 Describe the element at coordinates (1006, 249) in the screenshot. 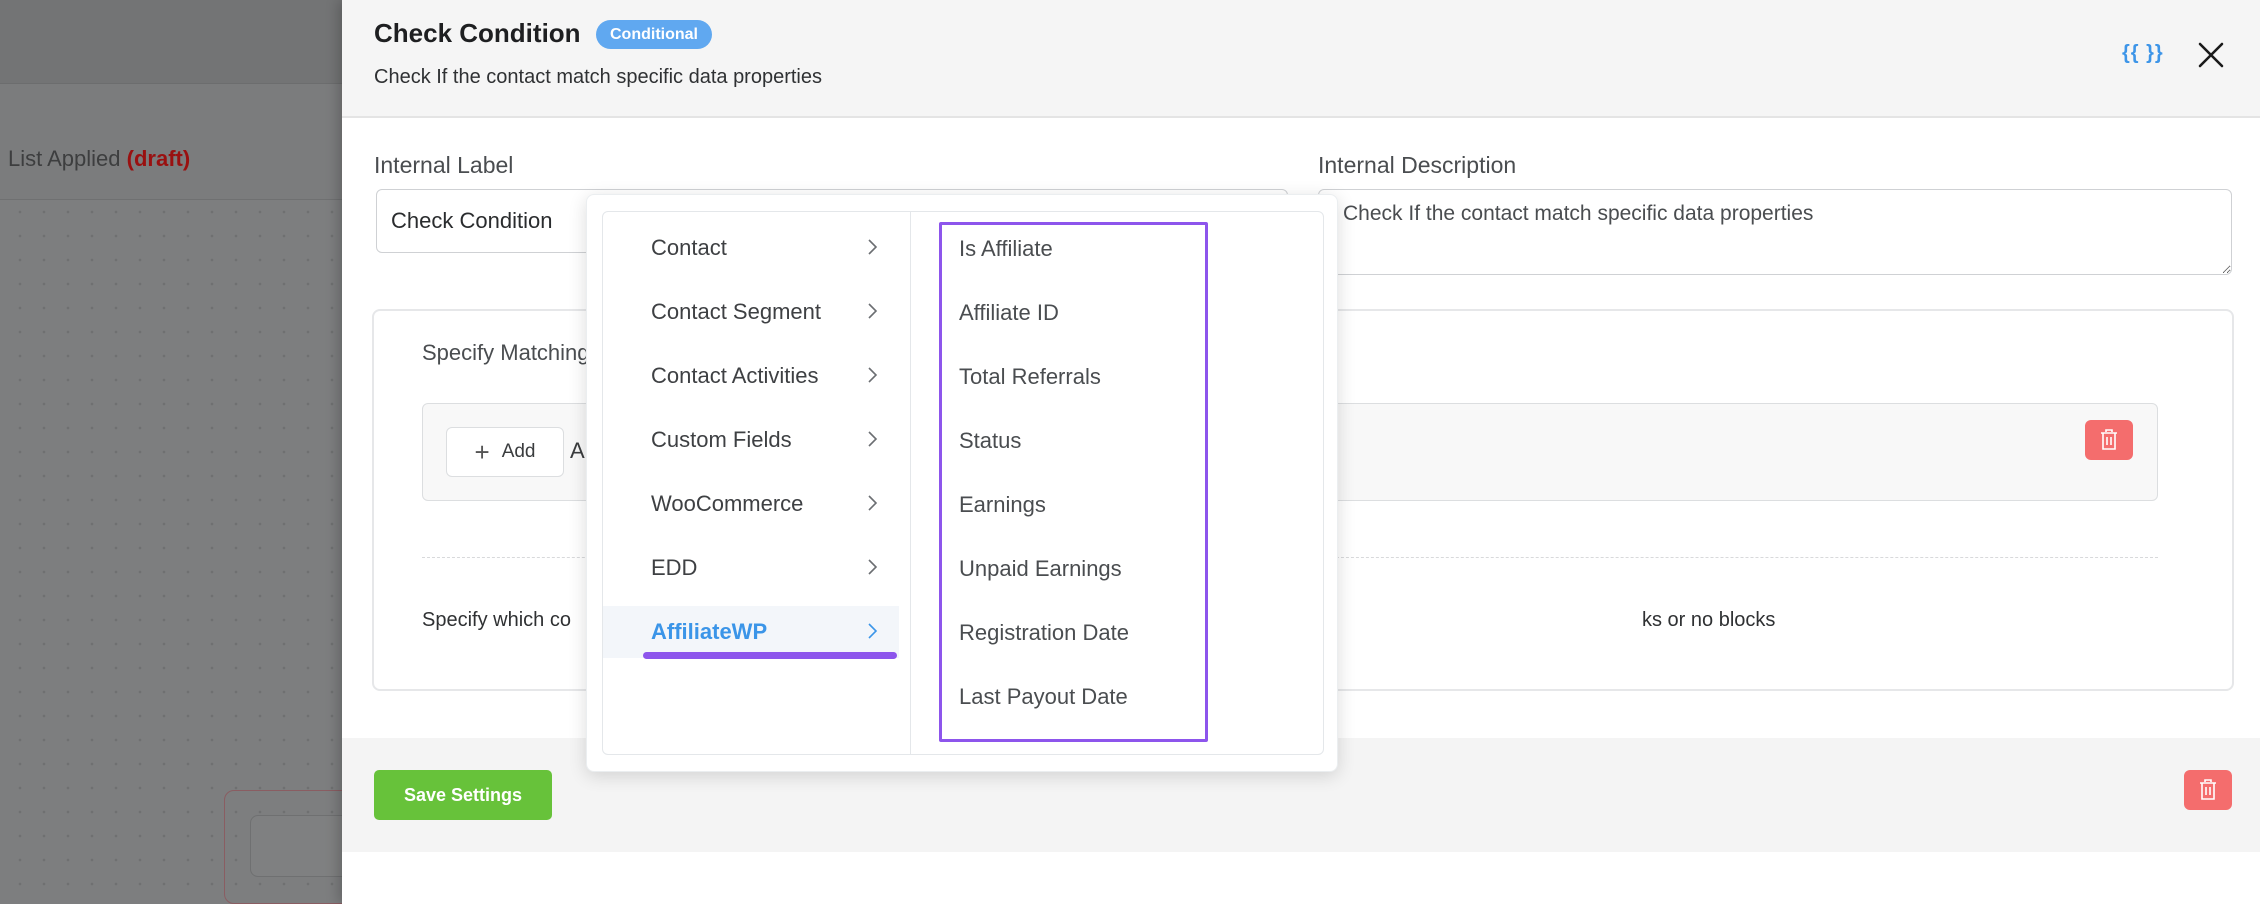

I see `option-is-affiliate: Is Affiliate` at that location.